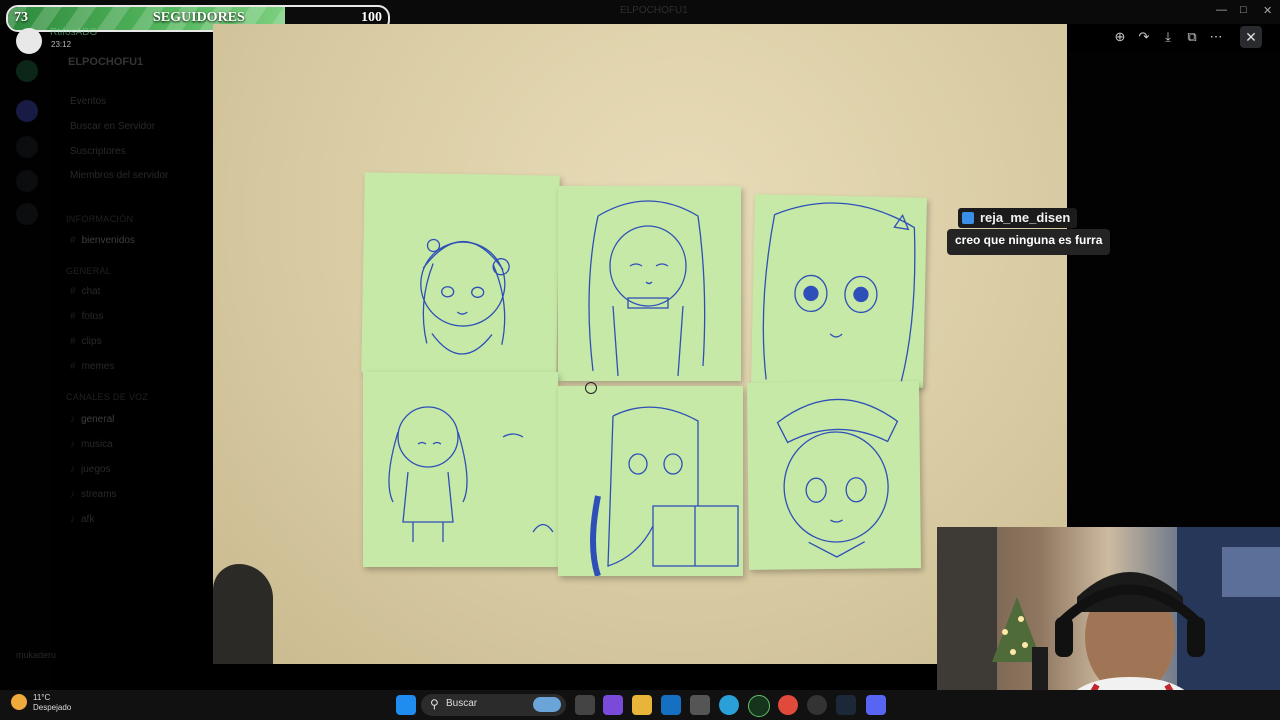 The width and height of the screenshot is (1280, 720). What do you see at coordinates (1144, 37) in the screenshot?
I see `forward-icon: ↷` at bounding box center [1144, 37].